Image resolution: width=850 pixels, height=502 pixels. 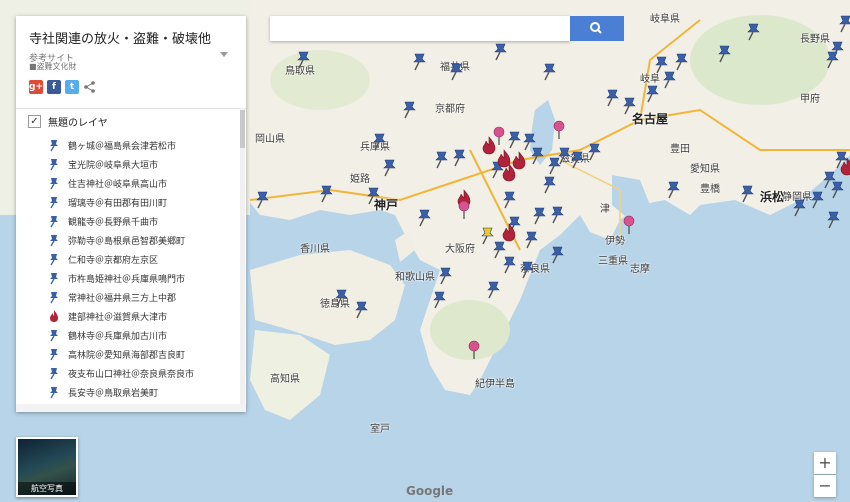 What do you see at coordinates (270, 139) in the screenshot?
I see `map-label: 岡山県` at bounding box center [270, 139].